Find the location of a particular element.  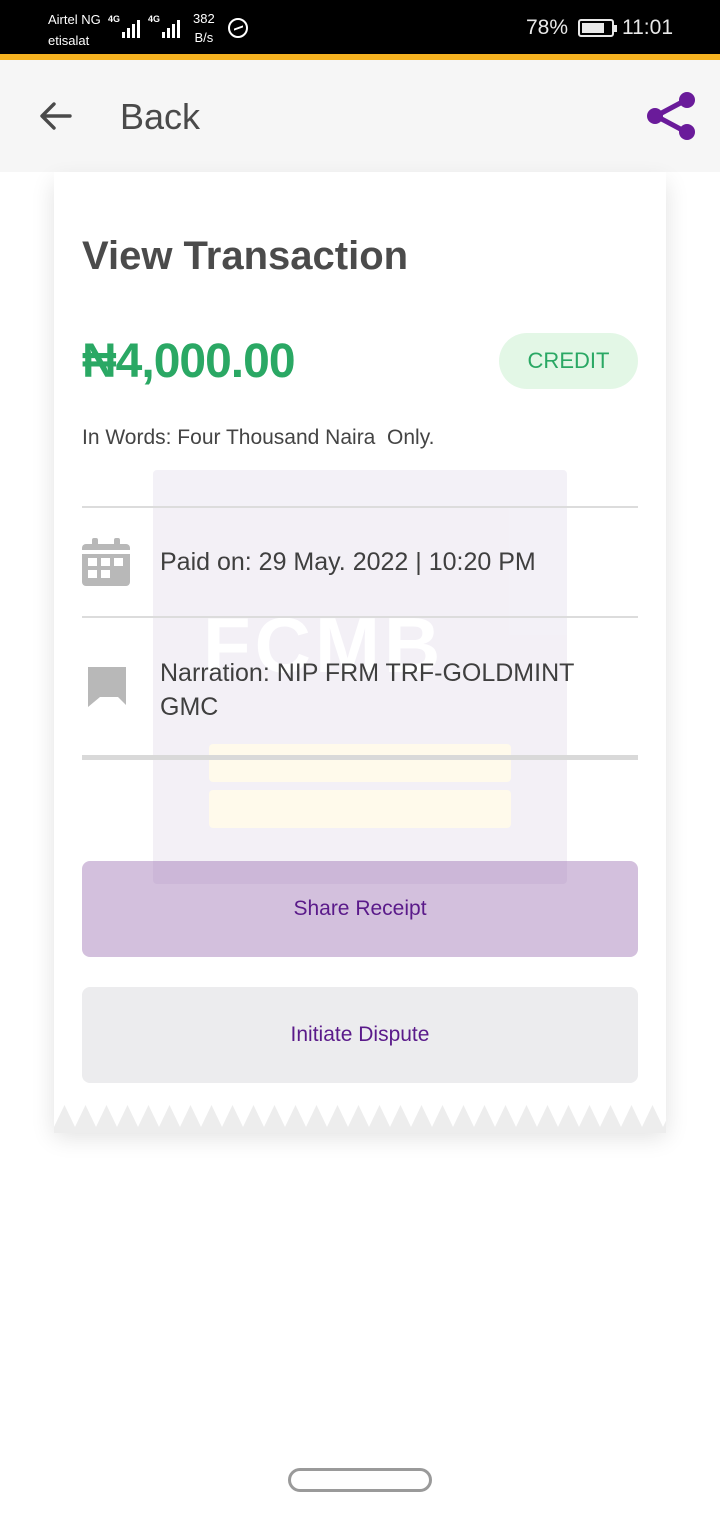

signal-icon-1: 4G is located at coordinates (126, 26).